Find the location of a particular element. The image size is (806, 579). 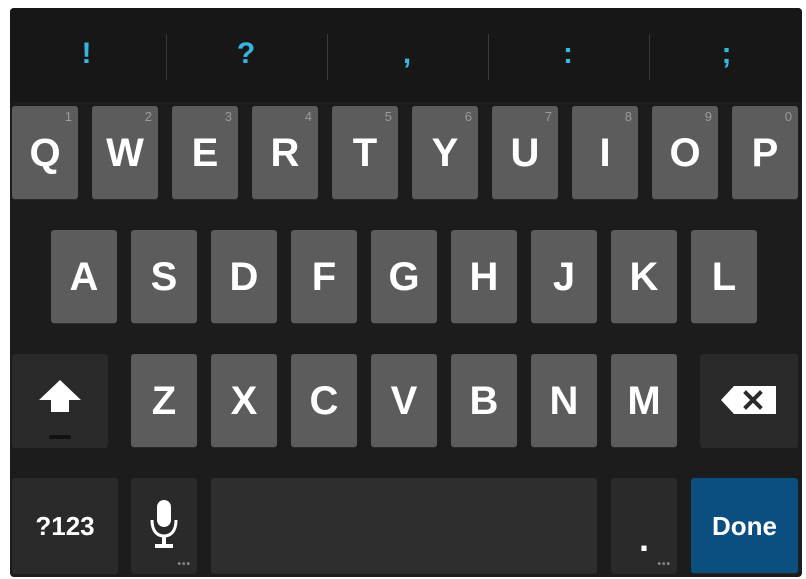

key-label: O is located at coordinates (685, 152).